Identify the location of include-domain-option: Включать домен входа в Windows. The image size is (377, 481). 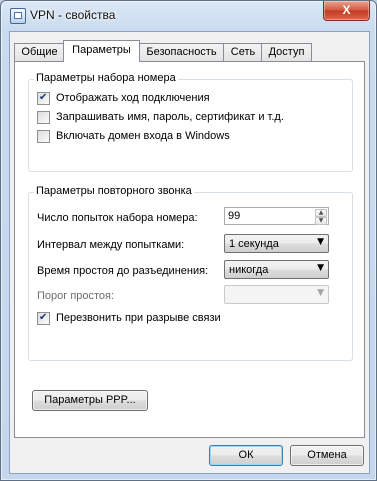
(133, 137).